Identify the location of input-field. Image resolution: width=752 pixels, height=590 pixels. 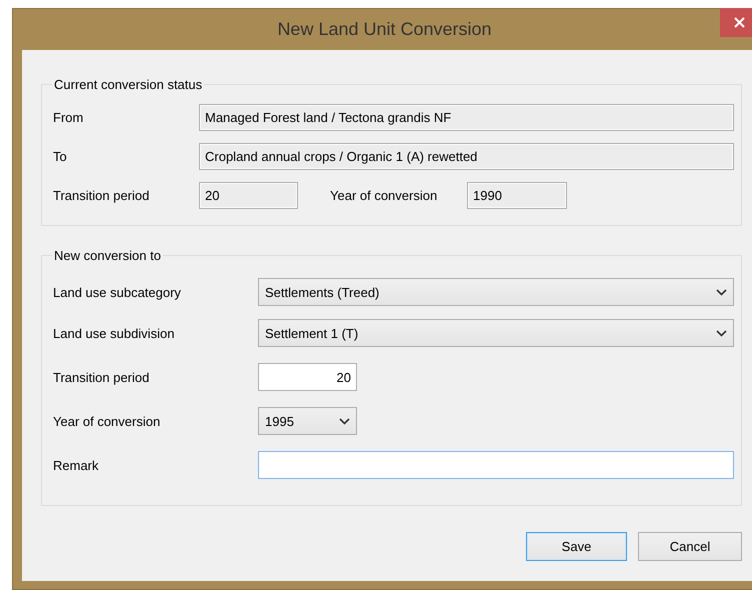
(496, 465).